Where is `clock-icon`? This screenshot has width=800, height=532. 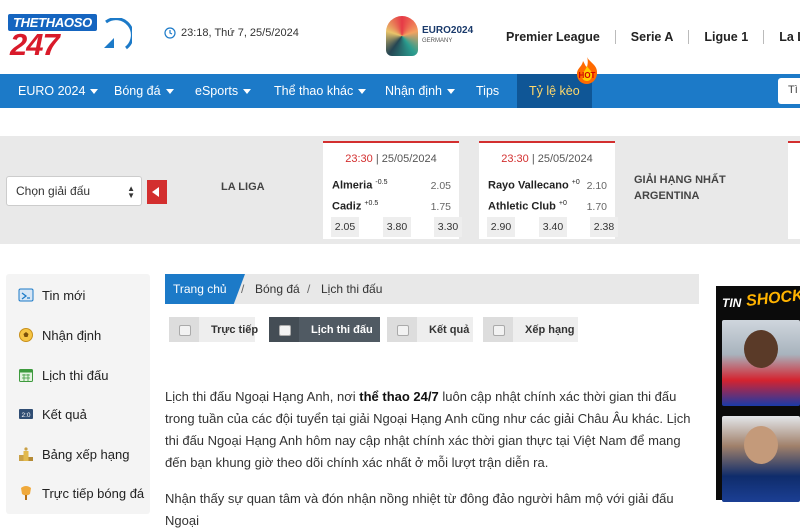
clock-icon is located at coordinates (170, 33).